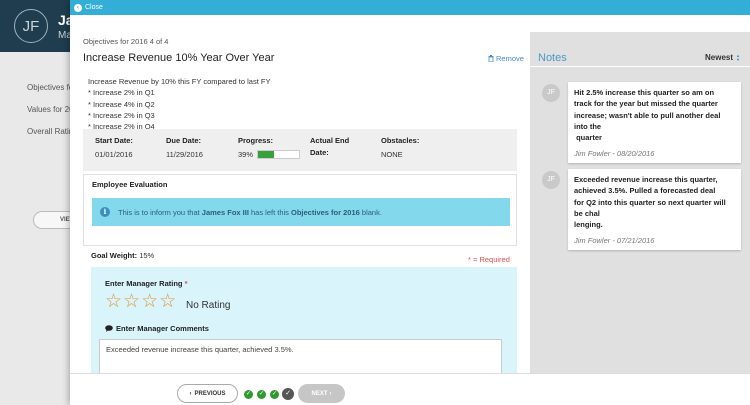 This screenshot has height=405, width=750. What do you see at coordinates (640, 66) in the screenshot?
I see `divider` at bounding box center [640, 66].